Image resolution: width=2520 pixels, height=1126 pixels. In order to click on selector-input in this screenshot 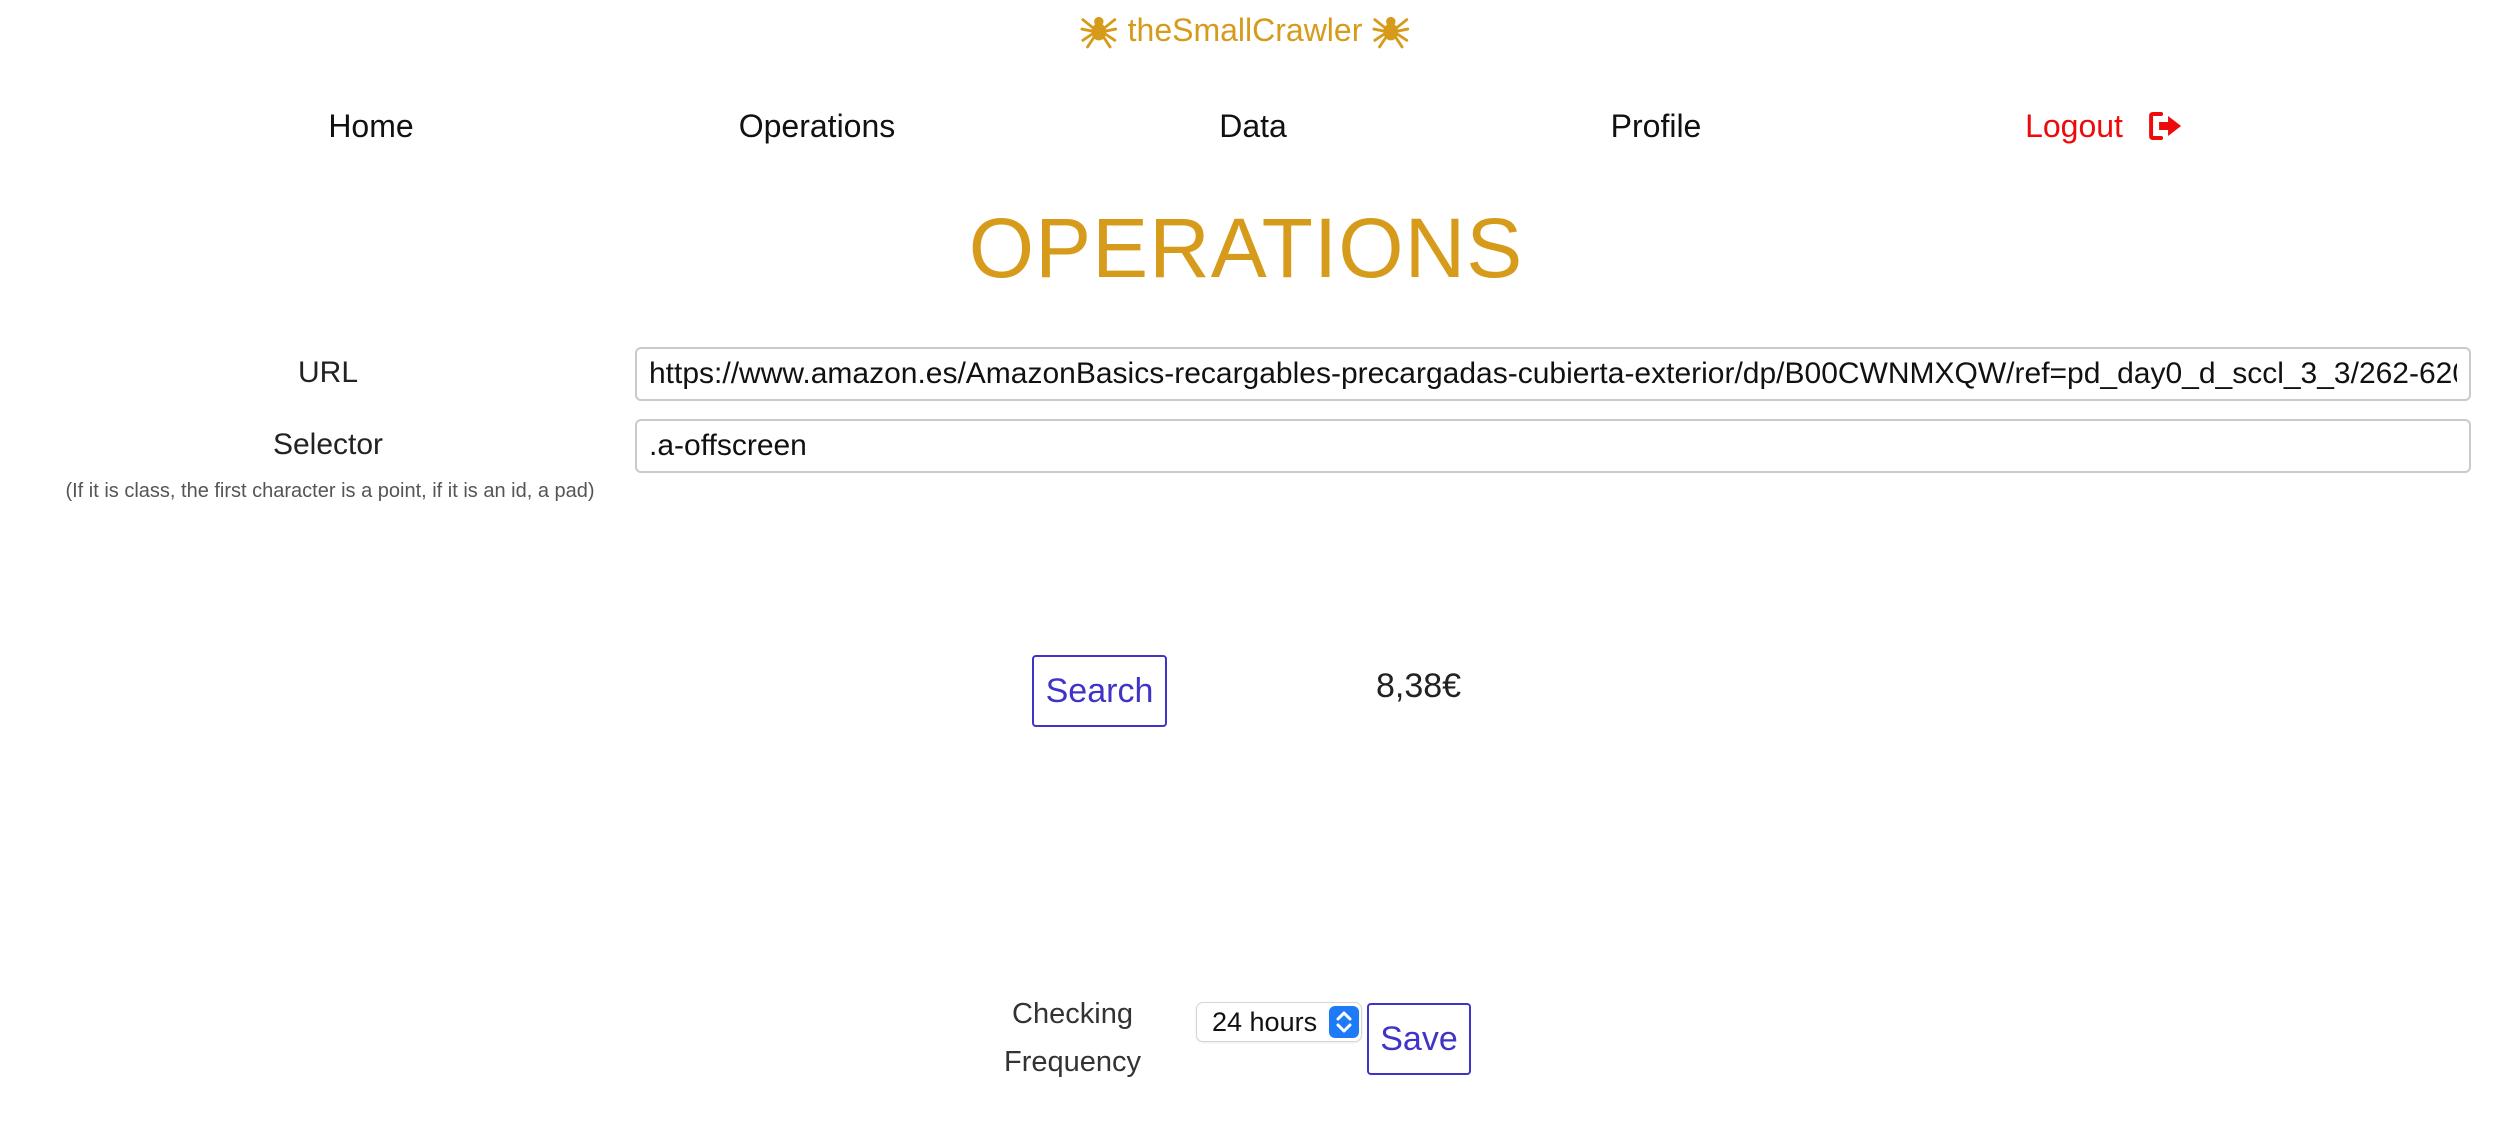, I will do `click(1553, 446)`.